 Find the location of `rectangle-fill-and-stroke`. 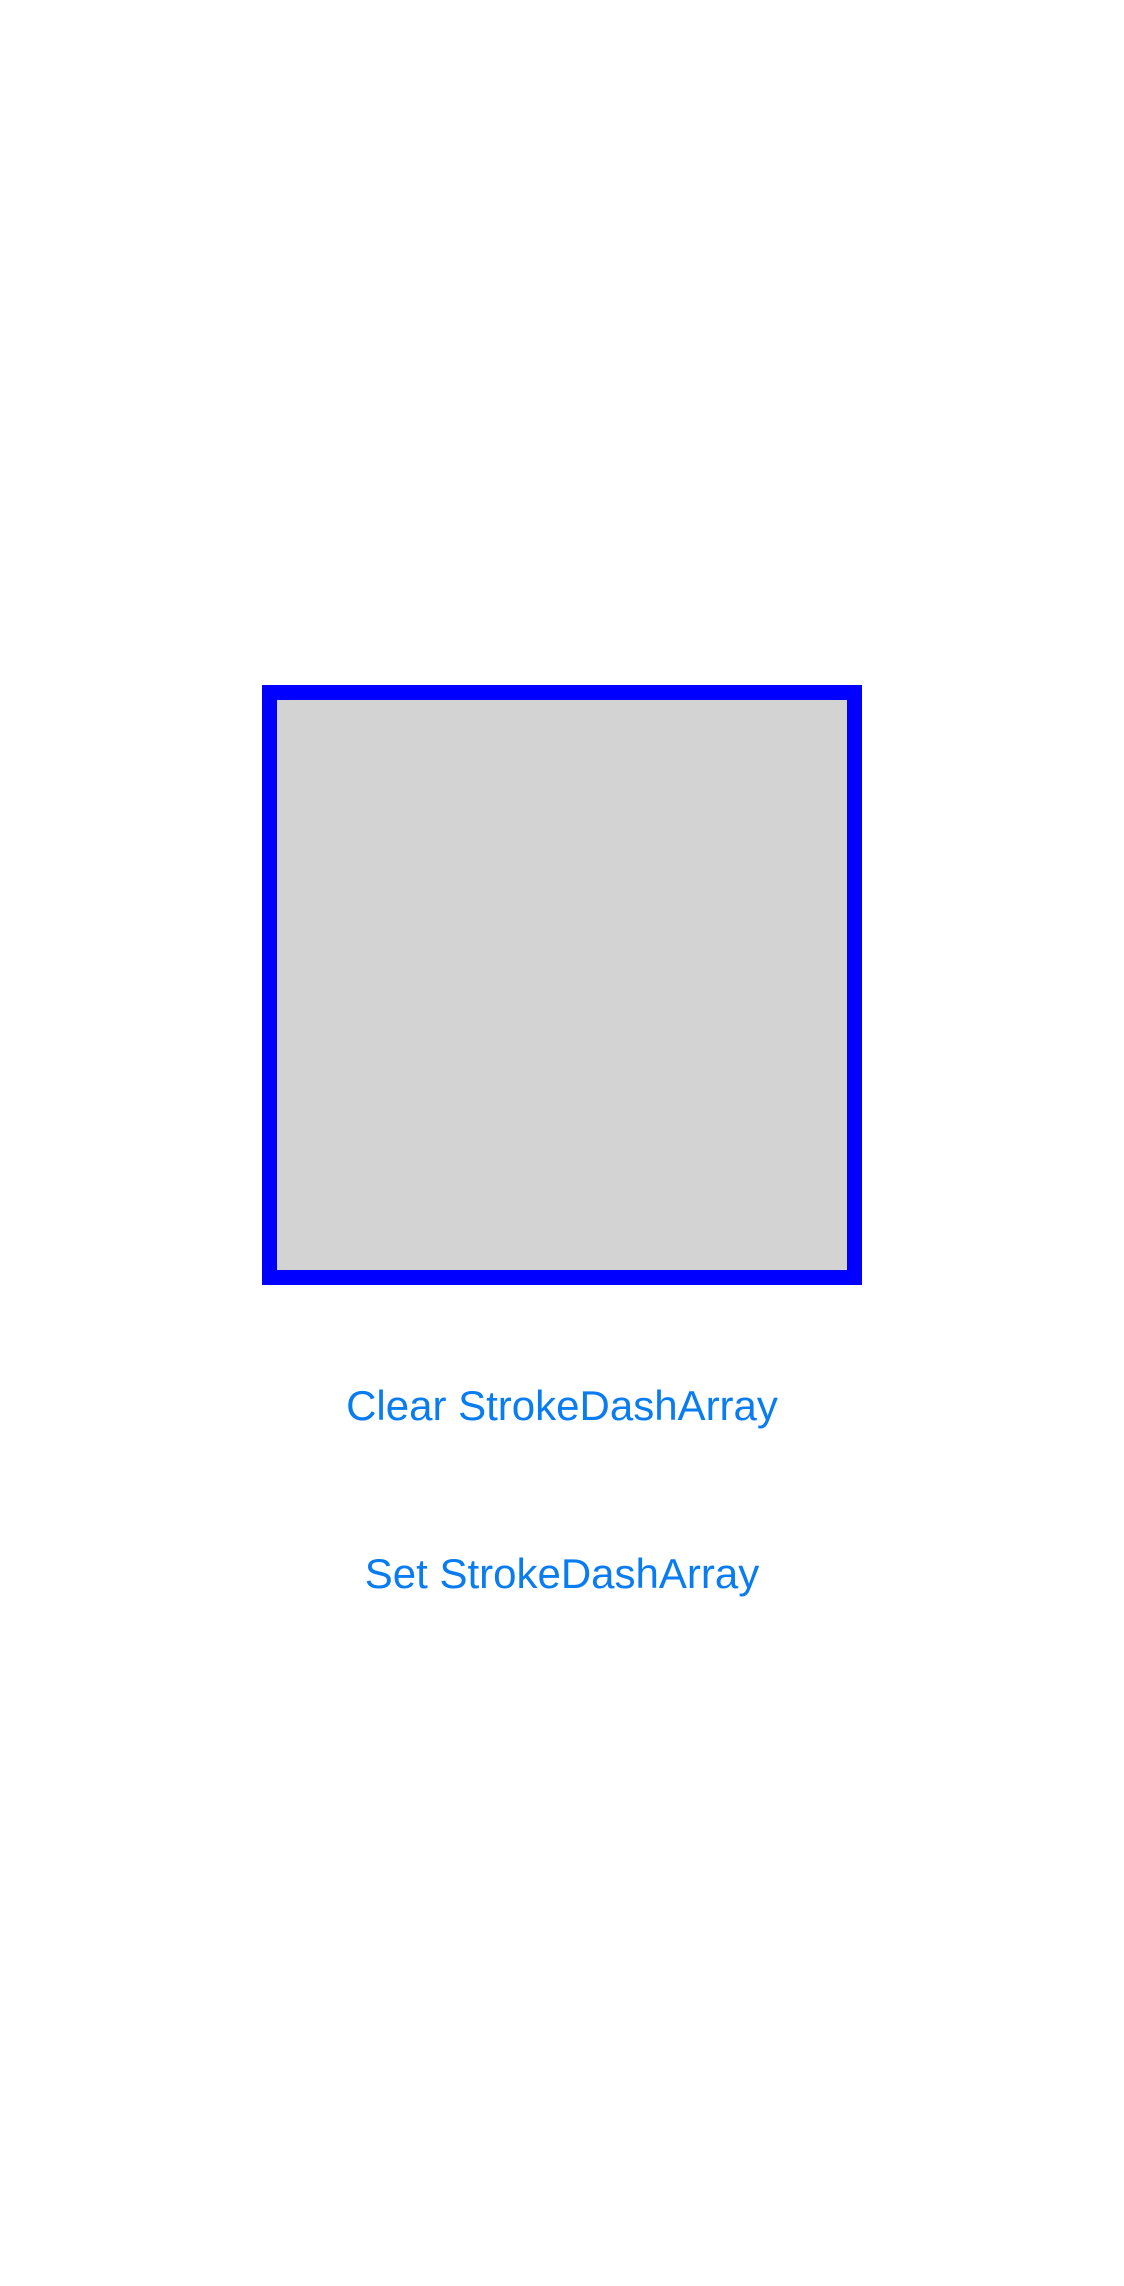

rectangle-fill-and-stroke is located at coordinates (562, 985).